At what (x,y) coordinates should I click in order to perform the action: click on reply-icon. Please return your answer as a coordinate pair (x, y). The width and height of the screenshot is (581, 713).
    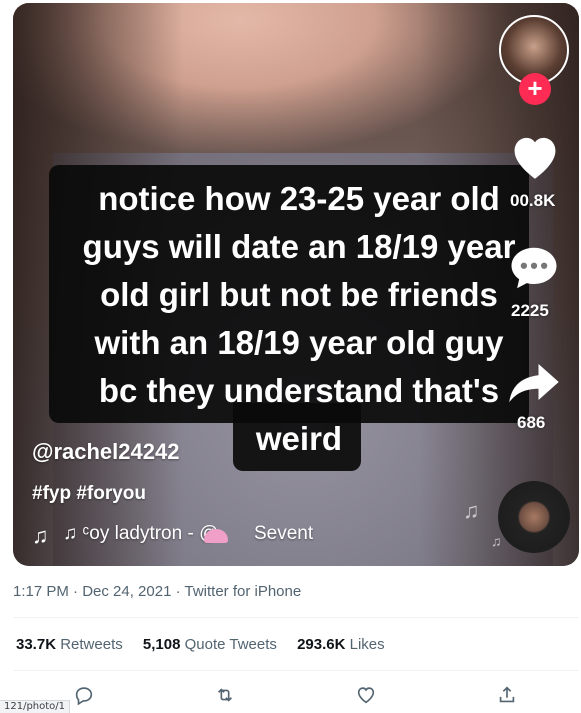
    Looking at the image, I should click on (84, 696).